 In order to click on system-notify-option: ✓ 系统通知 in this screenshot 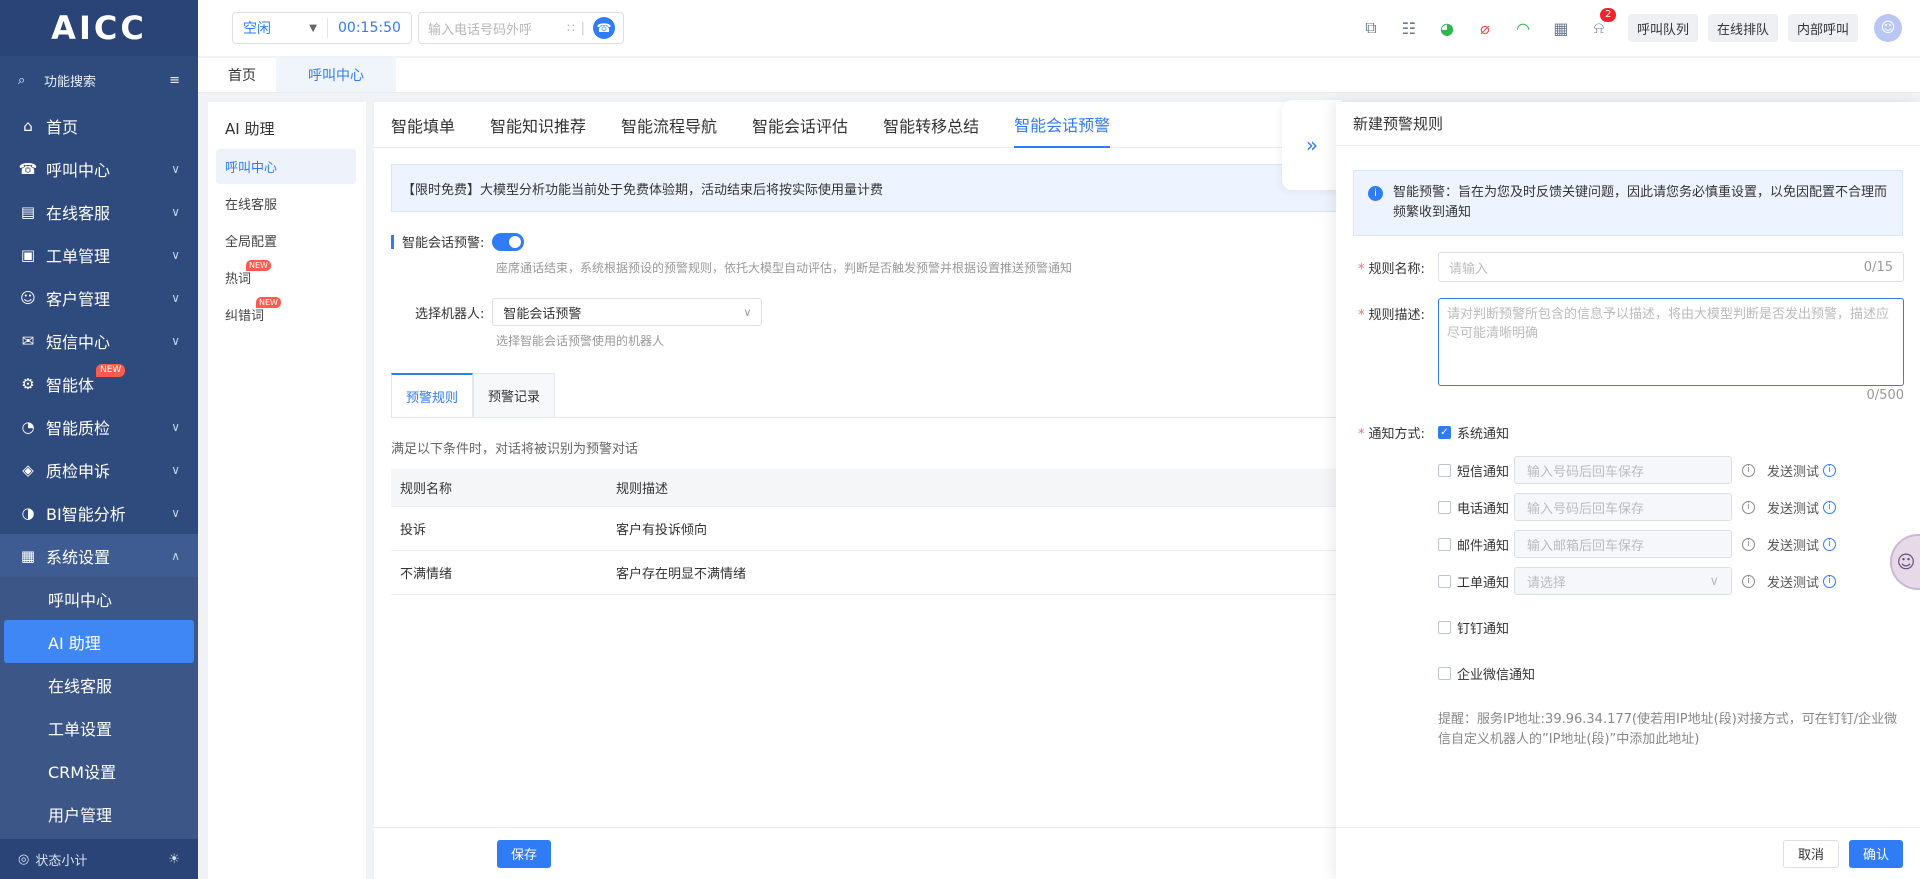, I will do `click(1473, 429)`.